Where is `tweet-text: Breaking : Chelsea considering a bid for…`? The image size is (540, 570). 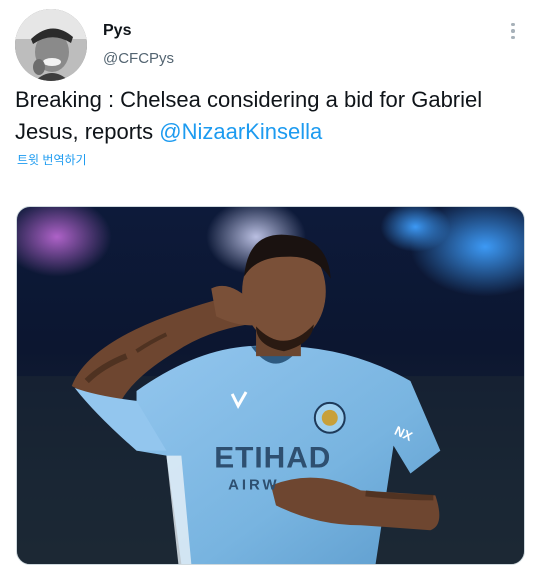
tweet-text: Breaking : Chelsea considering a bid for… is located at coordinates (272, 116).